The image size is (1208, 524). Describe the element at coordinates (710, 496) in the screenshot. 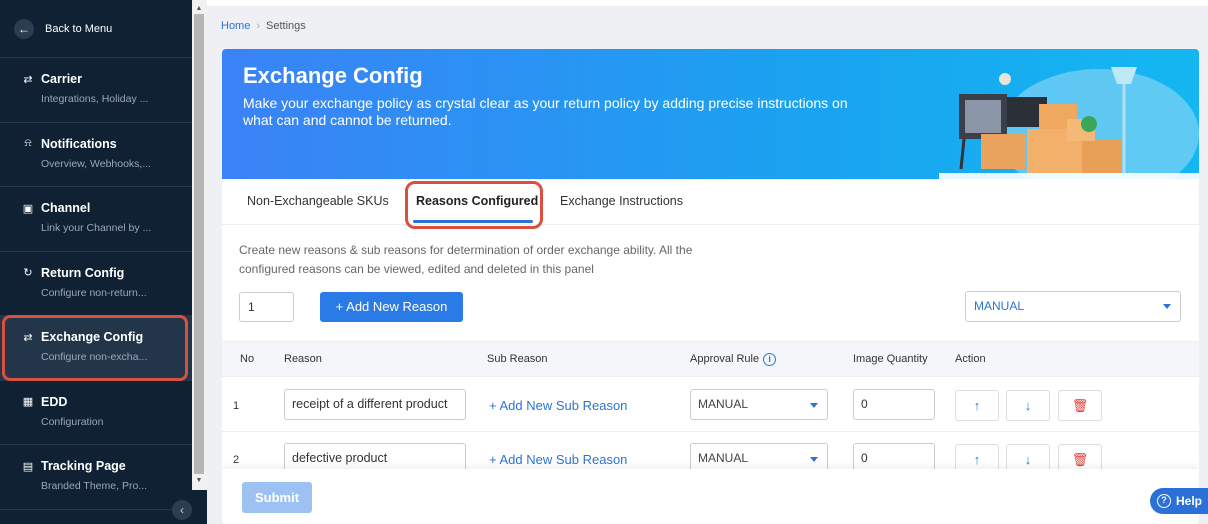

I see `form-footer: Submit` at that location.